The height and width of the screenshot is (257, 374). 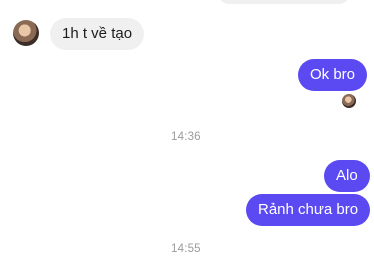 I want to click on contact-avatar-icon, so click(x=26, y=33).